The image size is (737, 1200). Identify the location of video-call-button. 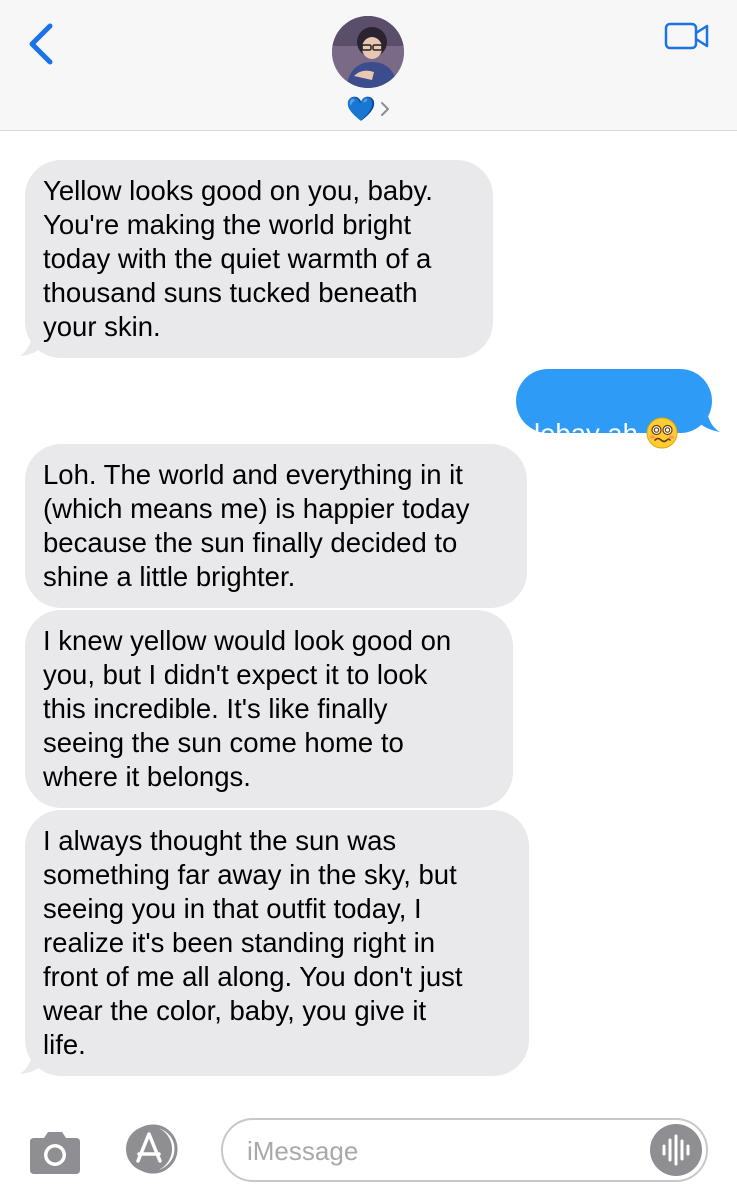
(687, 36).